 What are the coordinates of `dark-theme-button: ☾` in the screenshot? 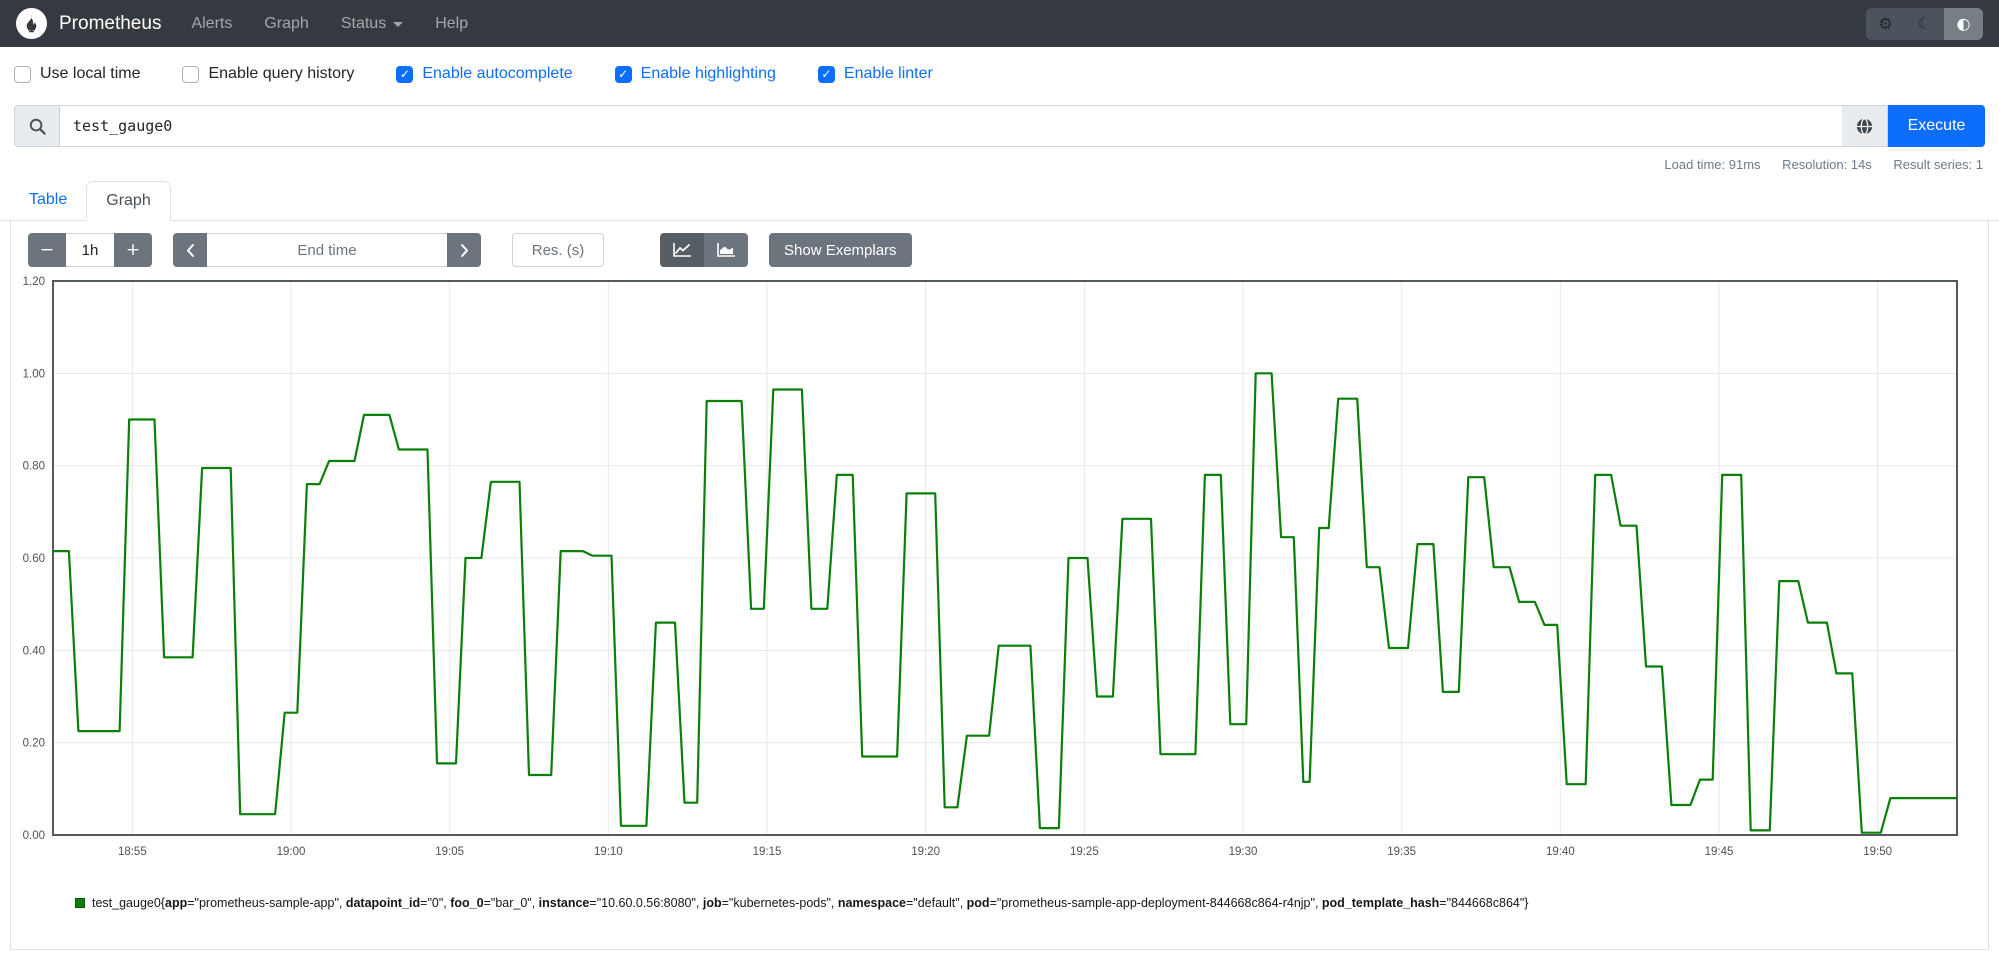 It's located at (1924, 24).